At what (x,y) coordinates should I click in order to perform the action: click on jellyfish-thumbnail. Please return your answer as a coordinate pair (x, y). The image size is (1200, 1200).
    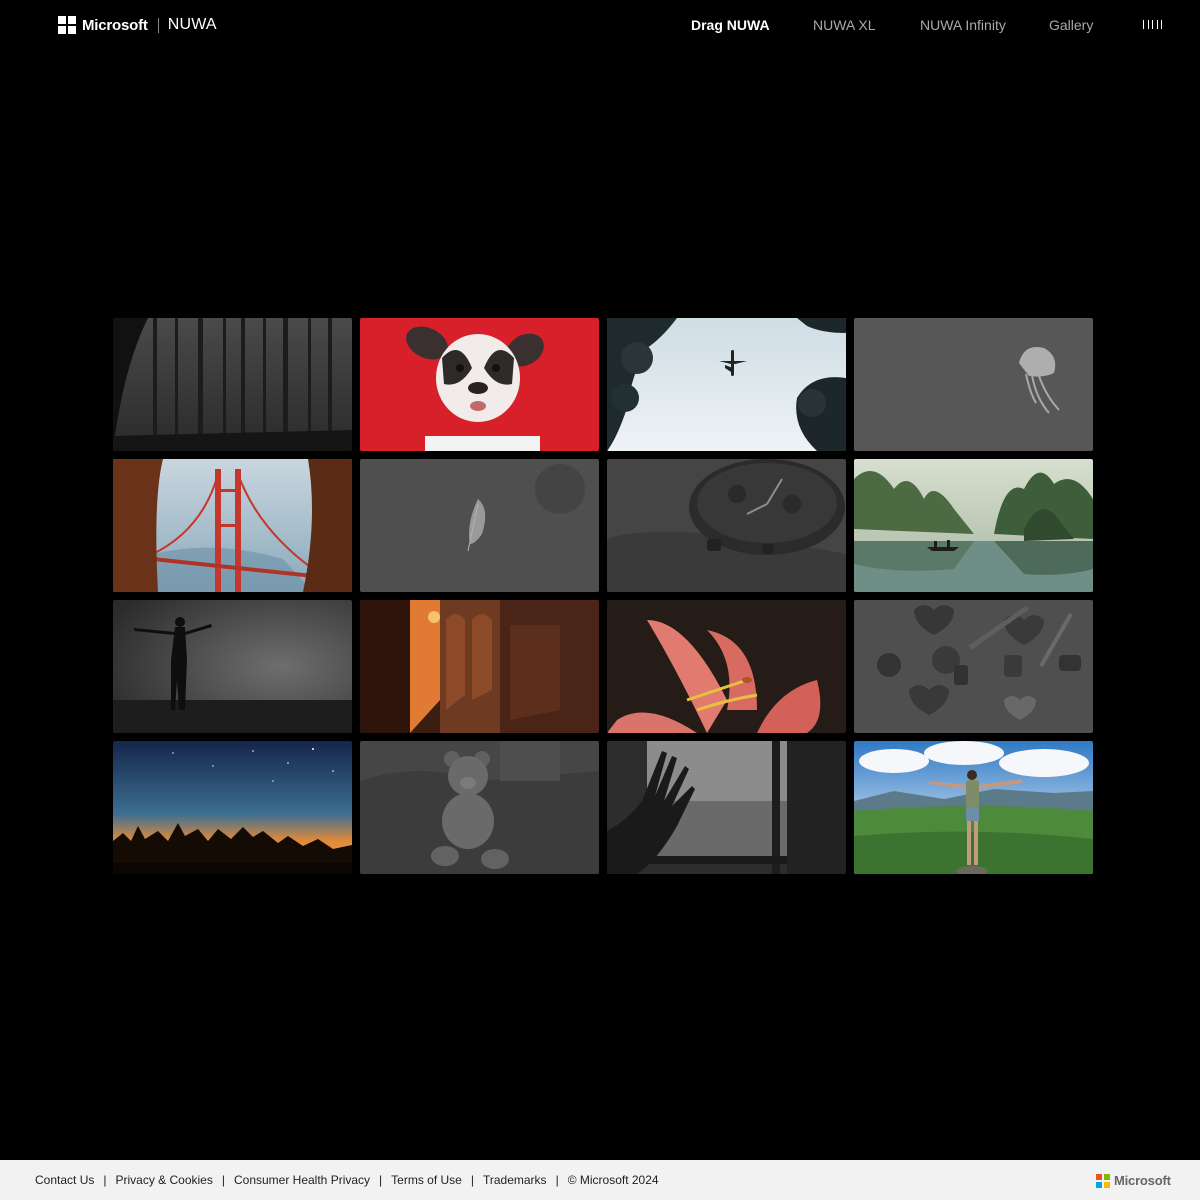
    Looking at the image, I should click on (973, 384).